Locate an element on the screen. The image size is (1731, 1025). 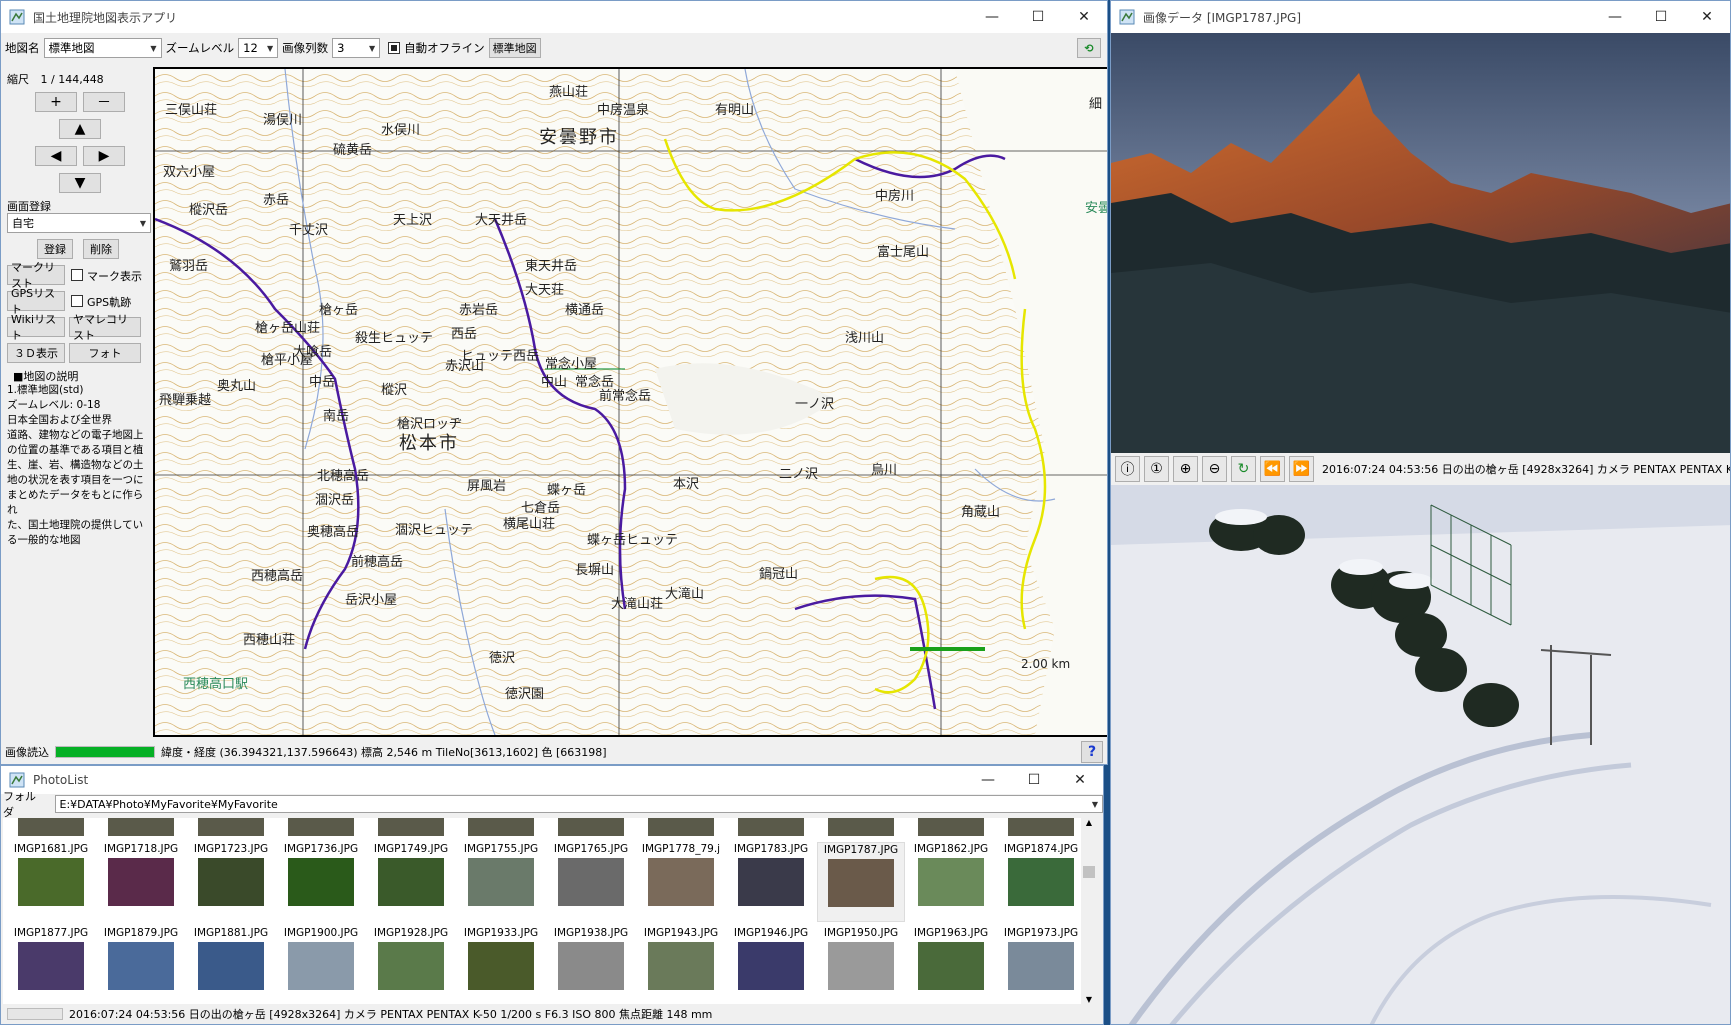
photo-thumbnail: IMGP1736.JPG is located at coordinates (321, 882).